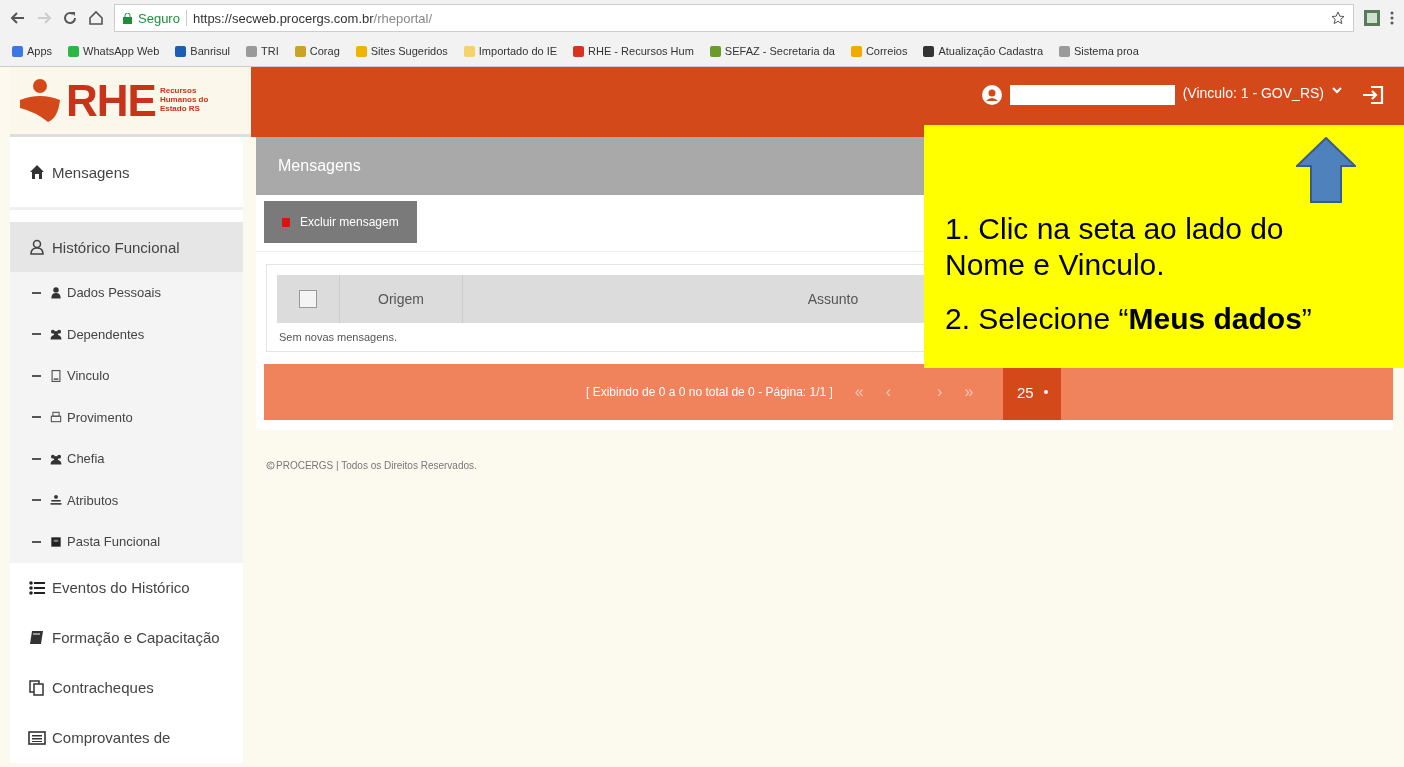  What do you see at coordinates (1392, 18) in the screenshot?
I see `menu-icon` at bounding box center [1392, 18].